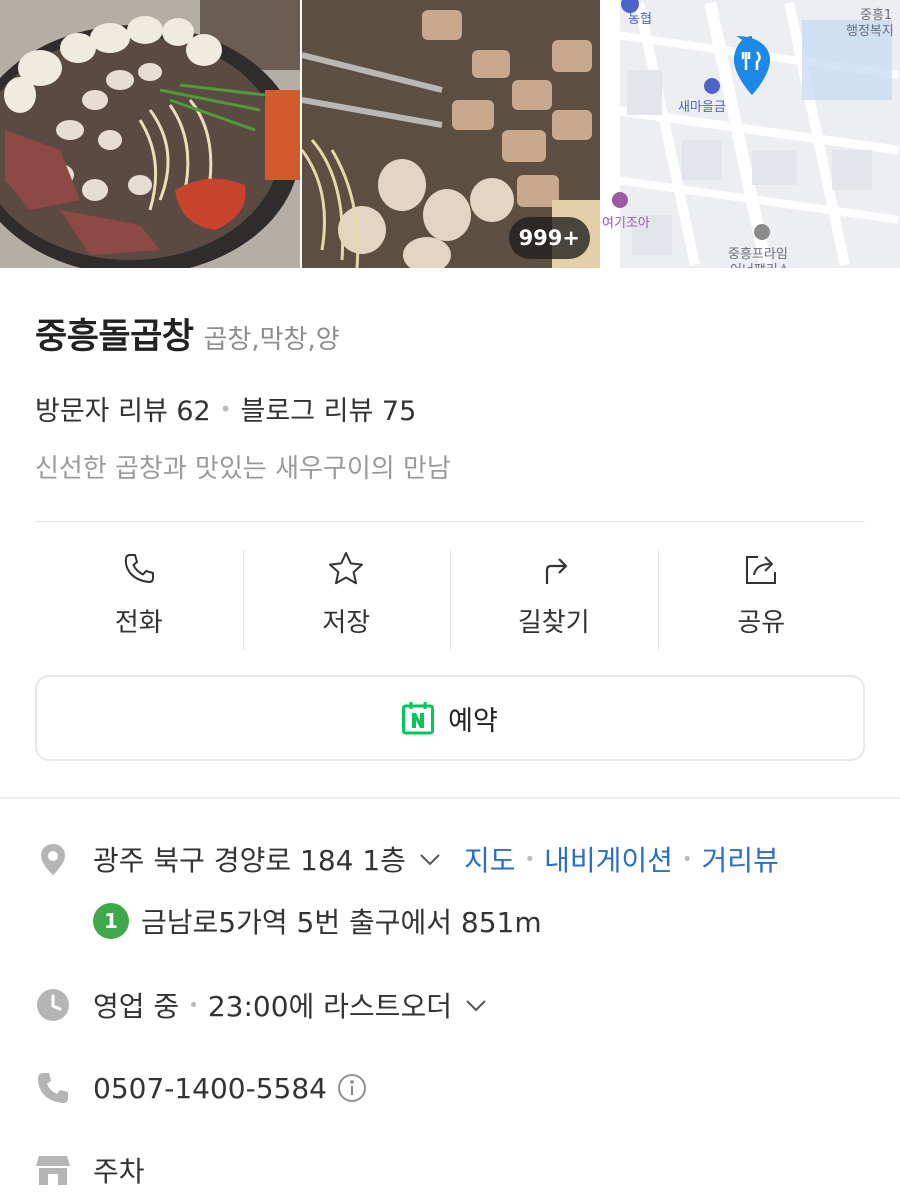  Describe the element at coordinates (341, 922) in the screenshot. I see `subway-info: 금남로5가역 5번 출구에서 851m` at that location.